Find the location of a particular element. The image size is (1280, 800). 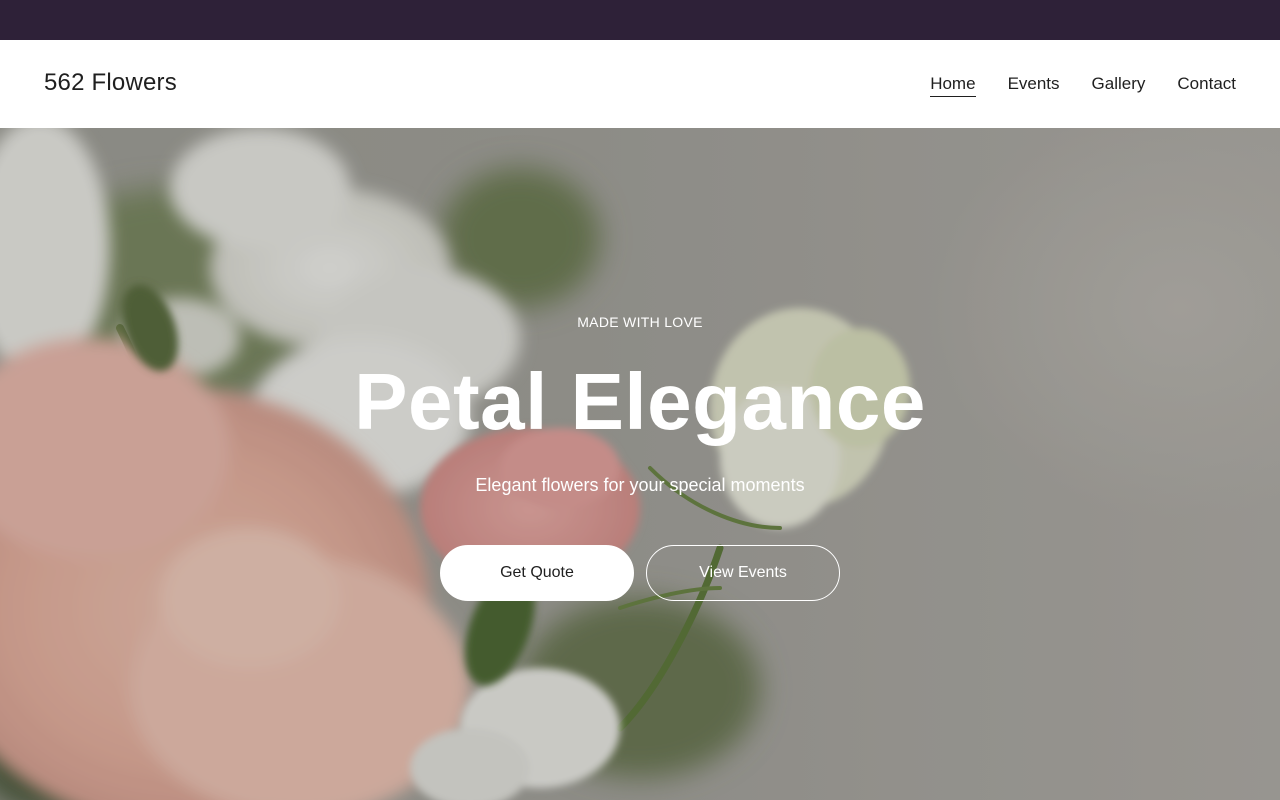

nav-item-home: Home is located at coordinates (953, 85).